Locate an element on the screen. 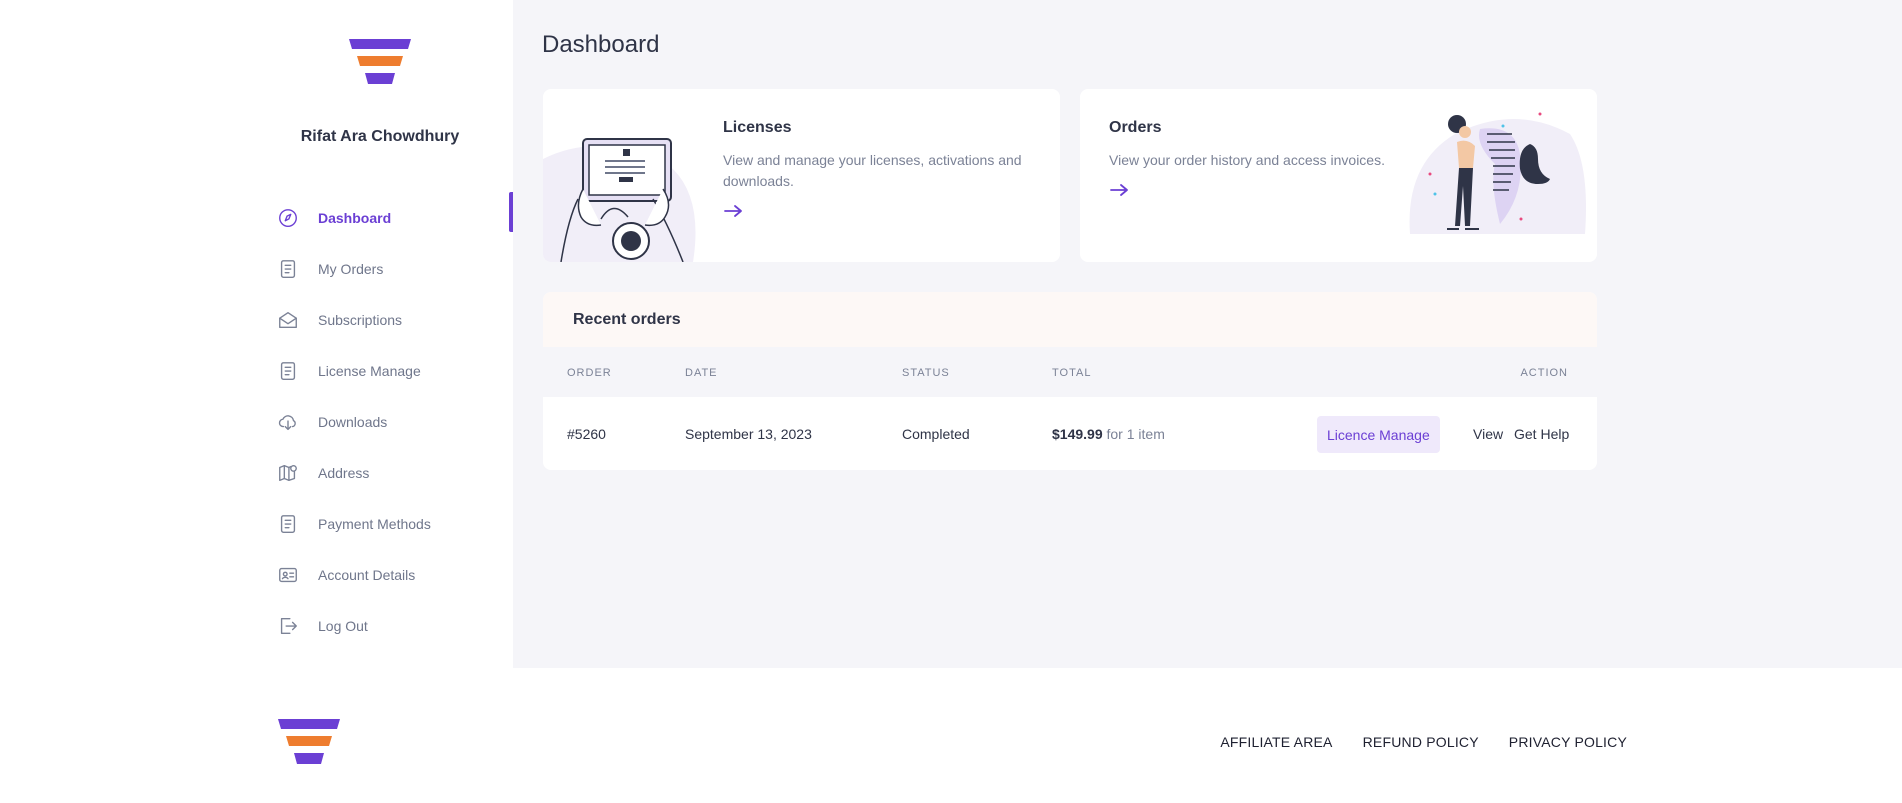 The width and height of the screenshot is (1902, 803). cloud-download-icon is located at coordinates (288, 422).